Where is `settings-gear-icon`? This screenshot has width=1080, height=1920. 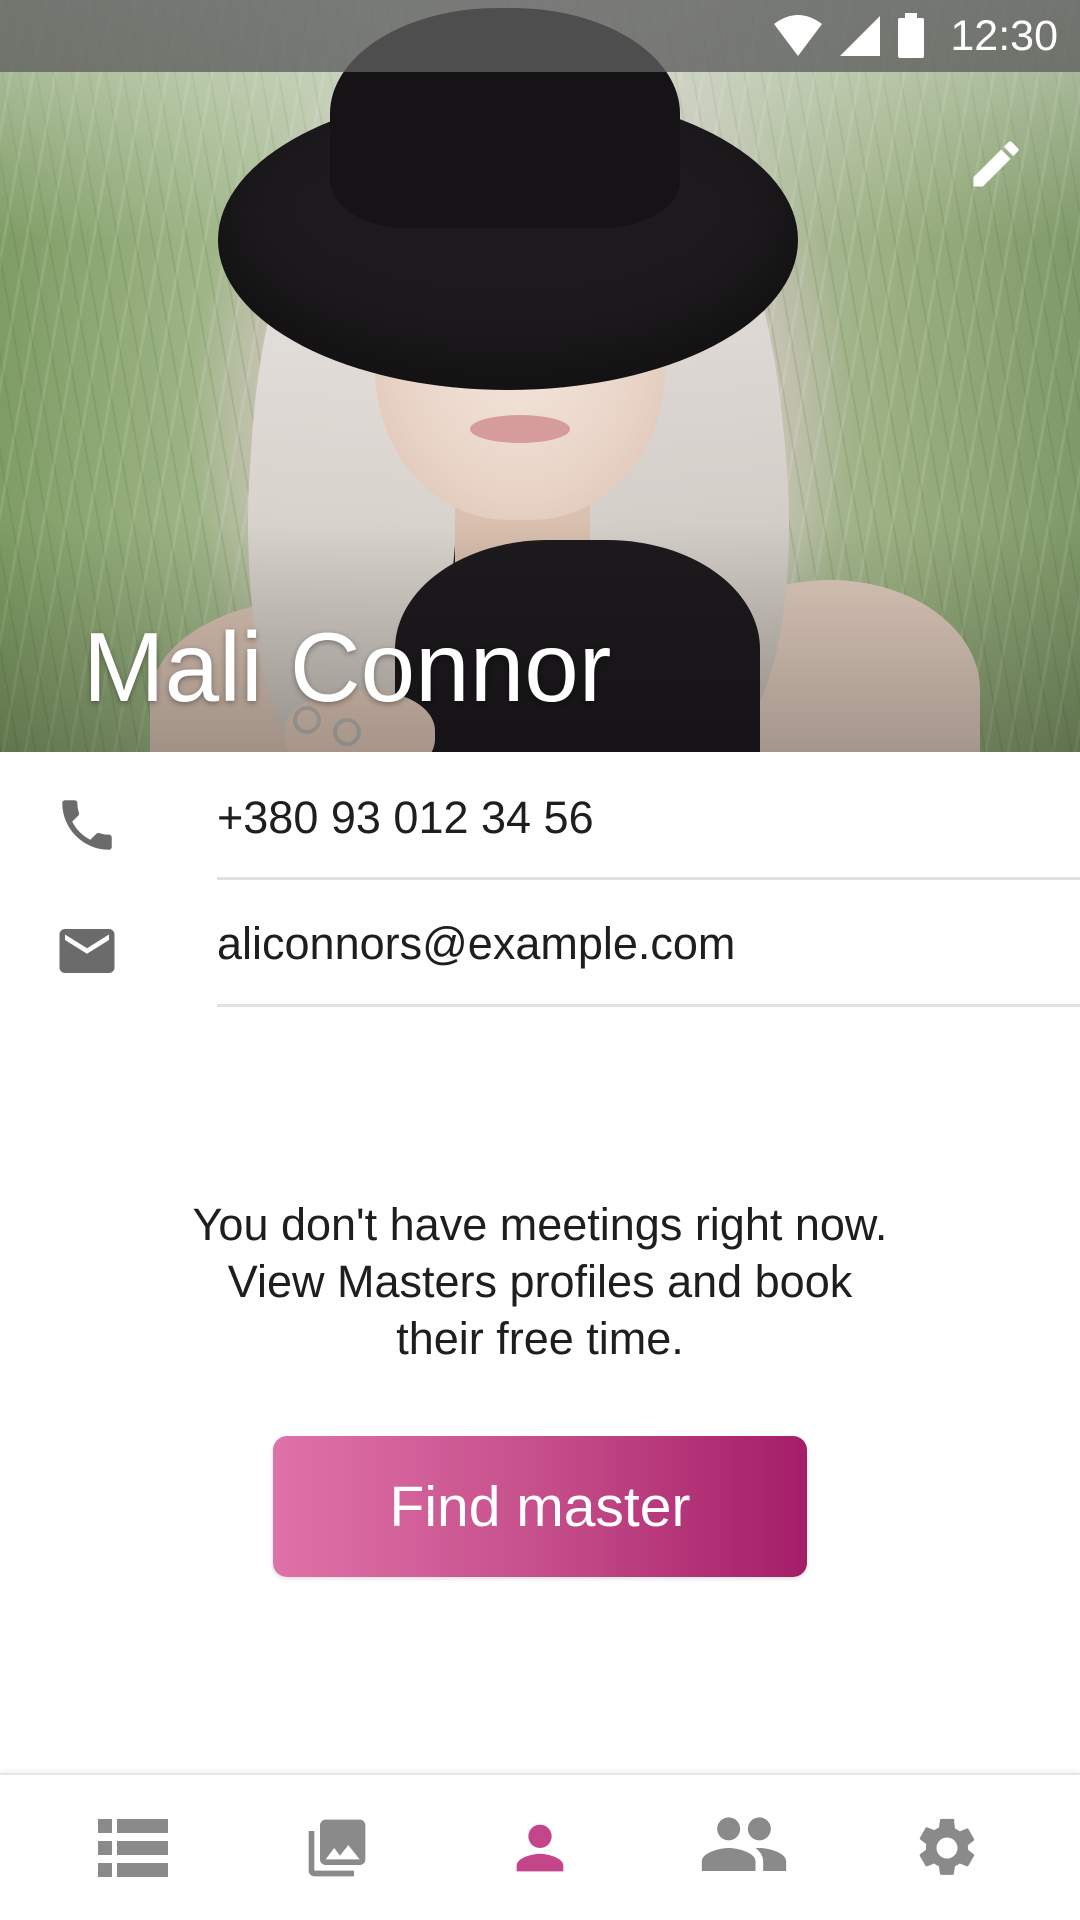
settings-gear-icon is located at coordinates (947, 1846).